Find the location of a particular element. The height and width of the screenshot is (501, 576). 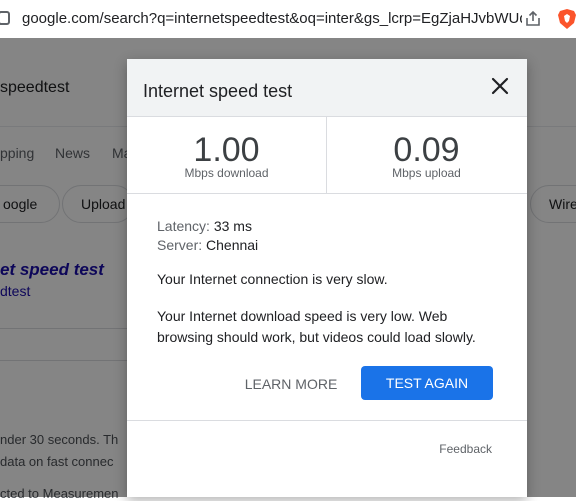

download-speed-value: 1.00 is located at coordinates (226, 150).